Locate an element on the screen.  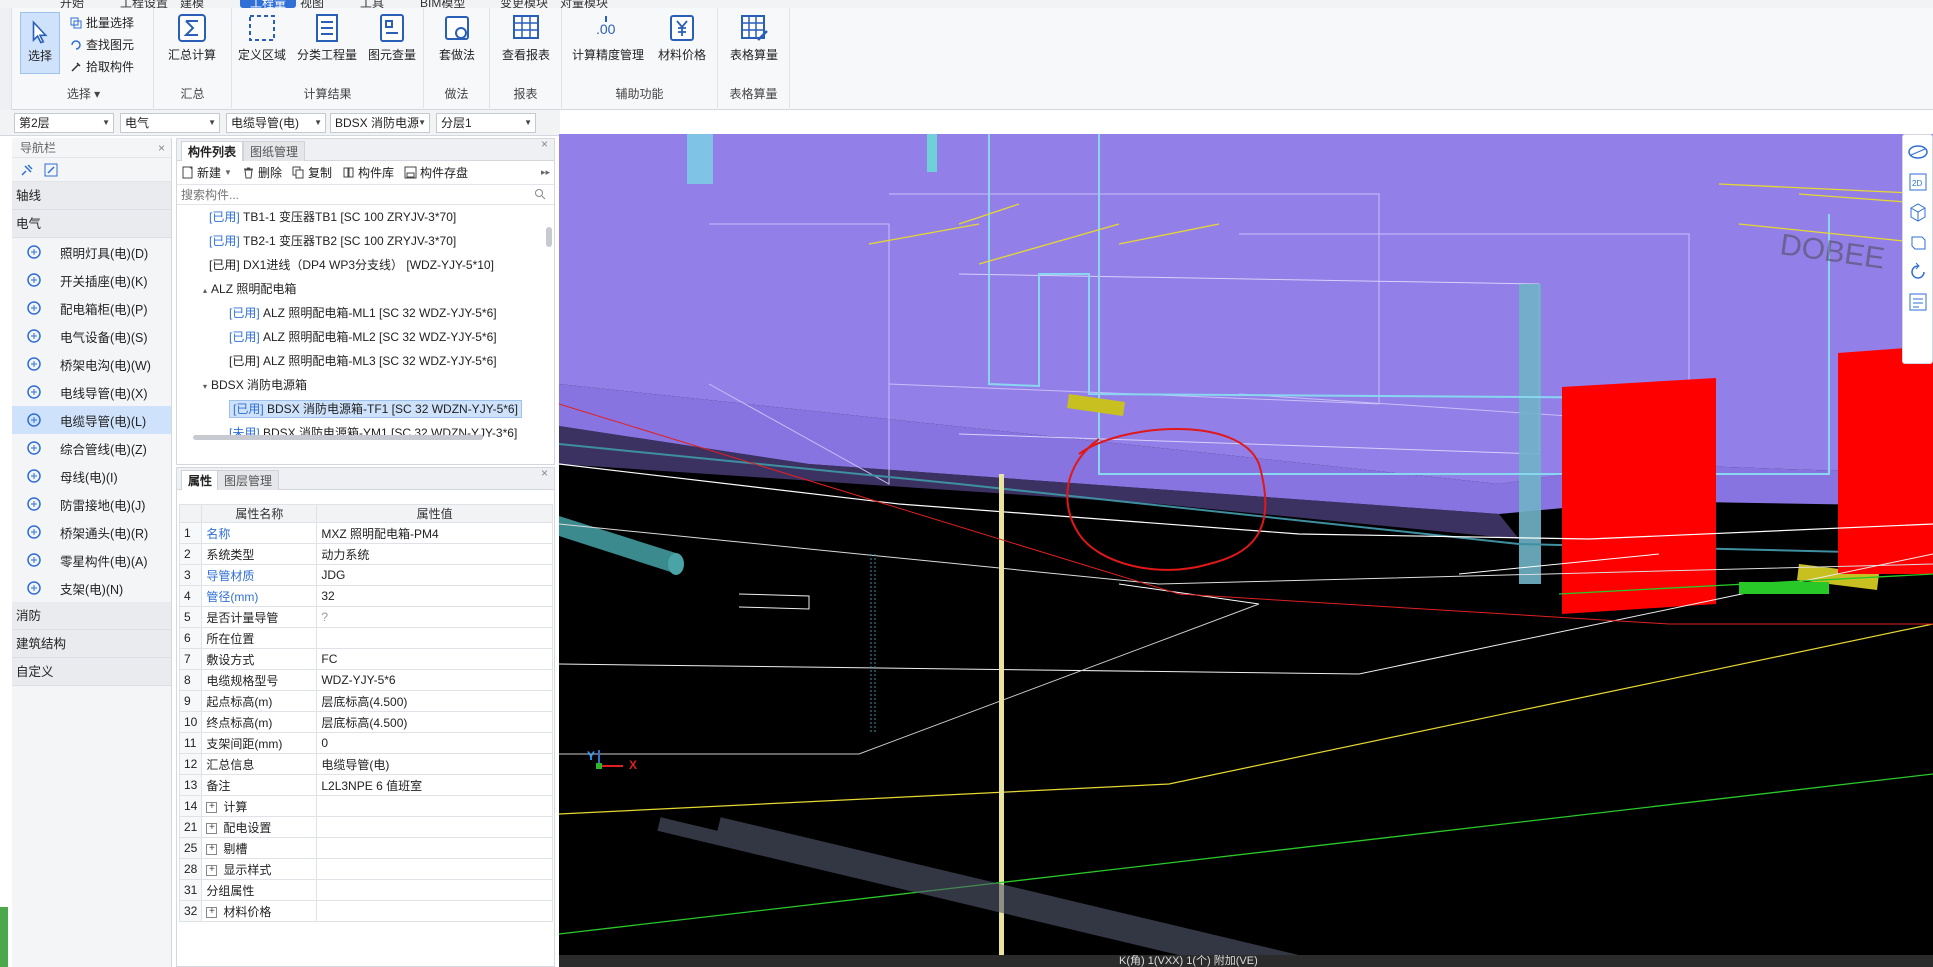
ribbon-tab: 工具 is located at coordinates (372, 4).